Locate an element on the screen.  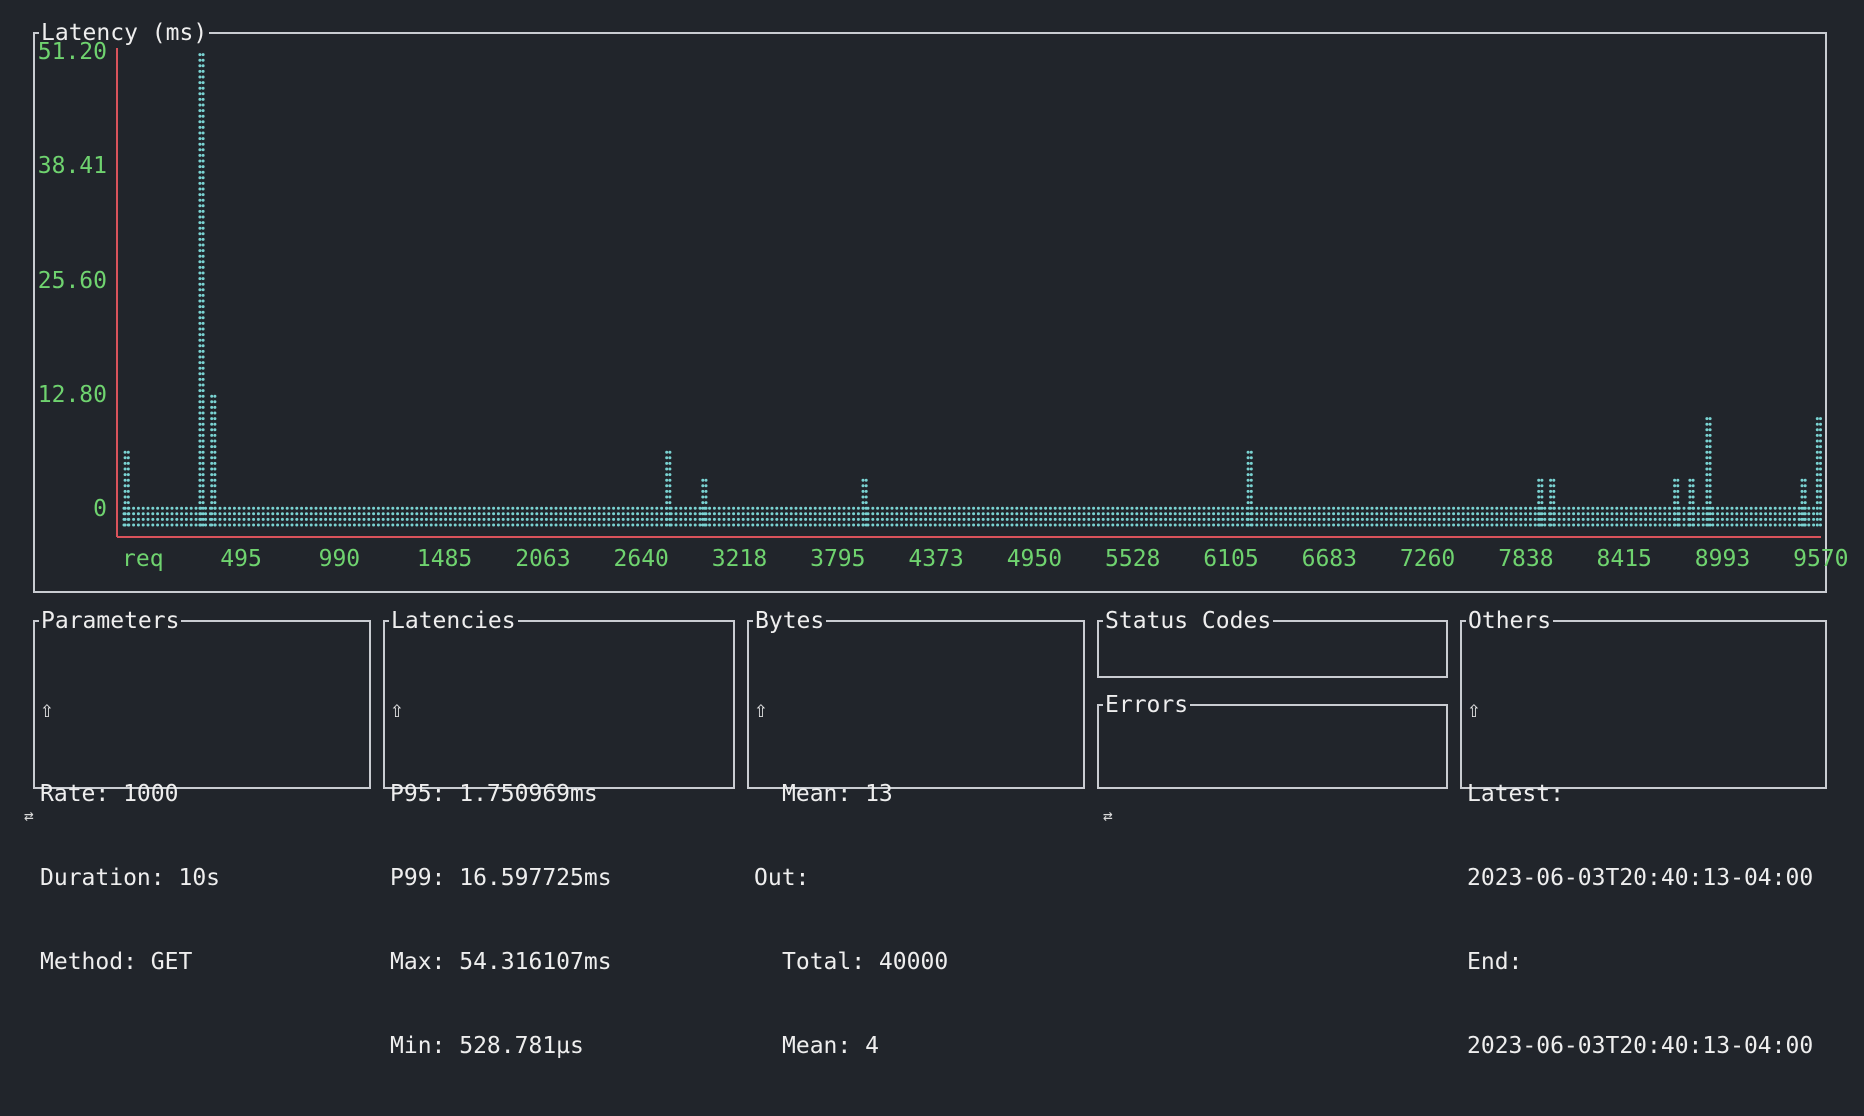
swap-icon-right: ⇄ is located at coordinates (1108, 815).